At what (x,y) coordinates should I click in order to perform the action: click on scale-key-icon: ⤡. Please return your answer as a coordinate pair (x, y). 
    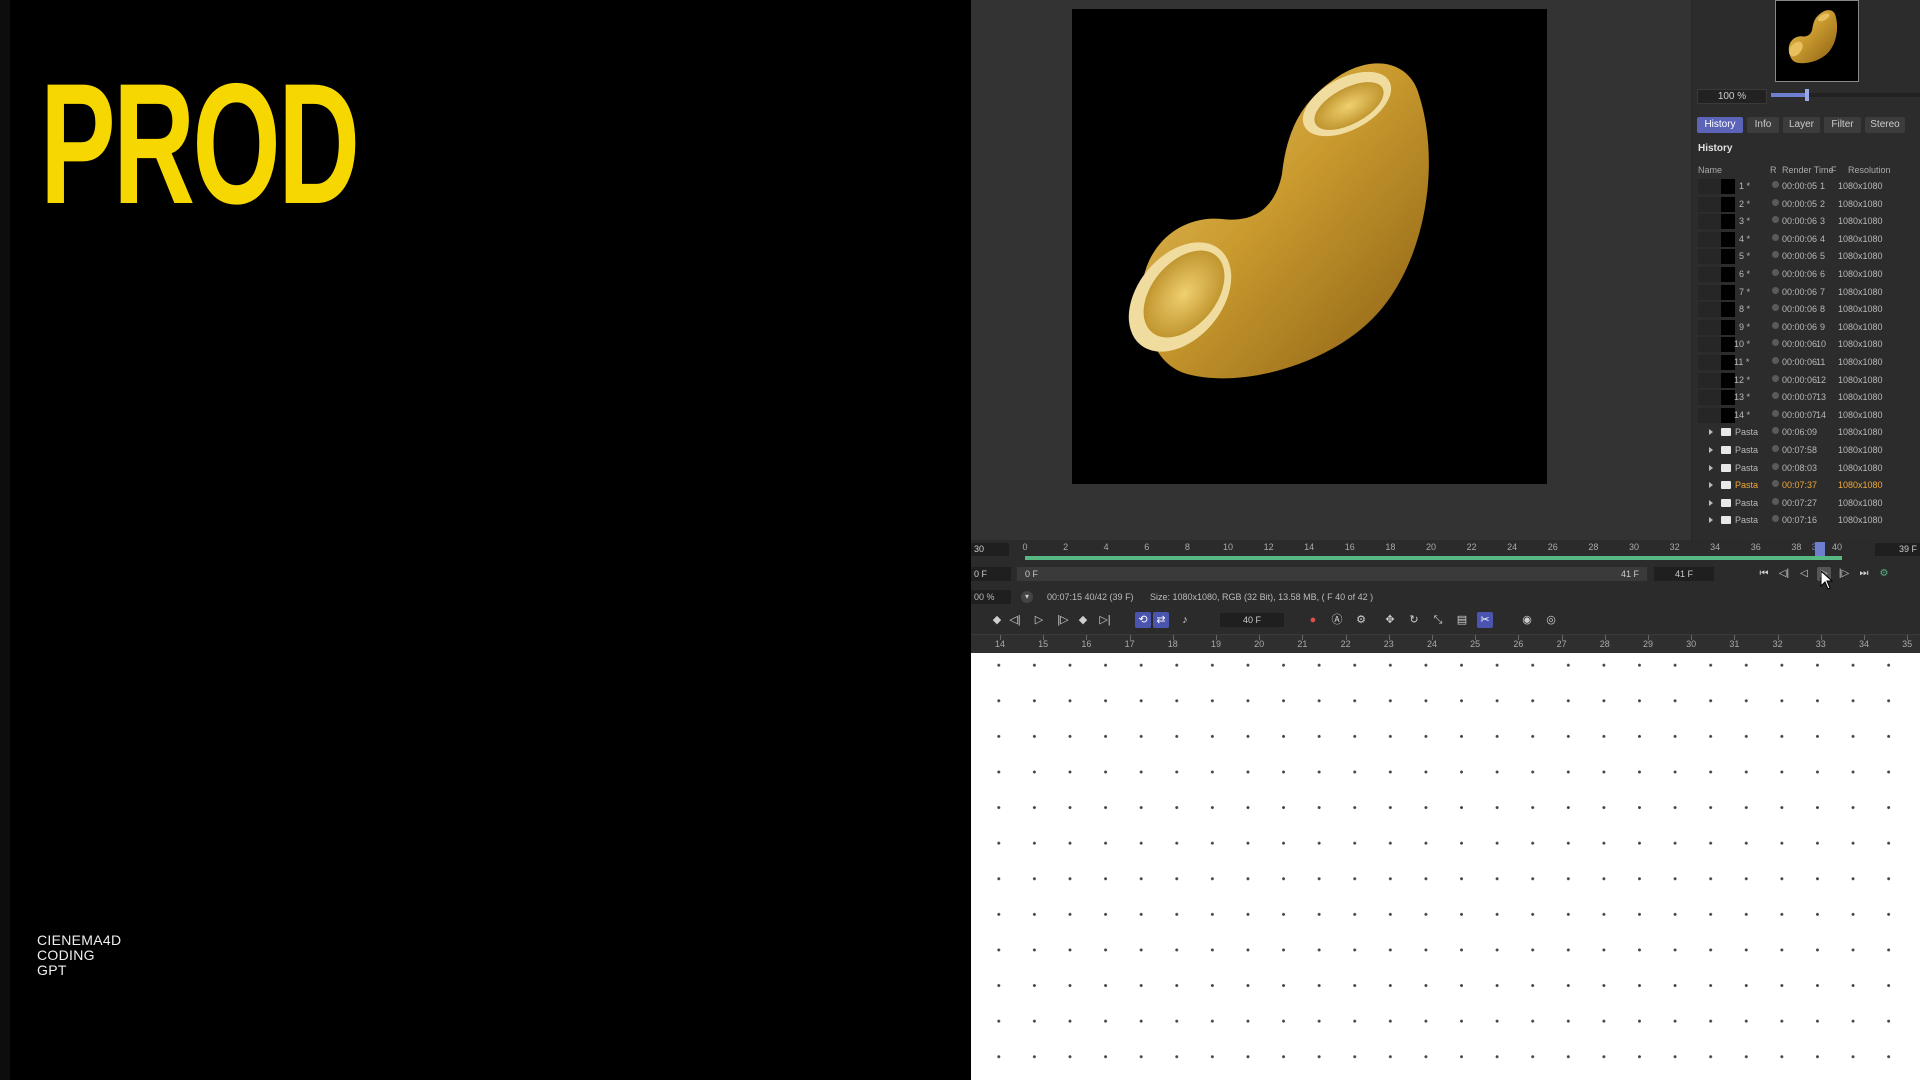
    Looking at the image, I should click on (1438, 620).